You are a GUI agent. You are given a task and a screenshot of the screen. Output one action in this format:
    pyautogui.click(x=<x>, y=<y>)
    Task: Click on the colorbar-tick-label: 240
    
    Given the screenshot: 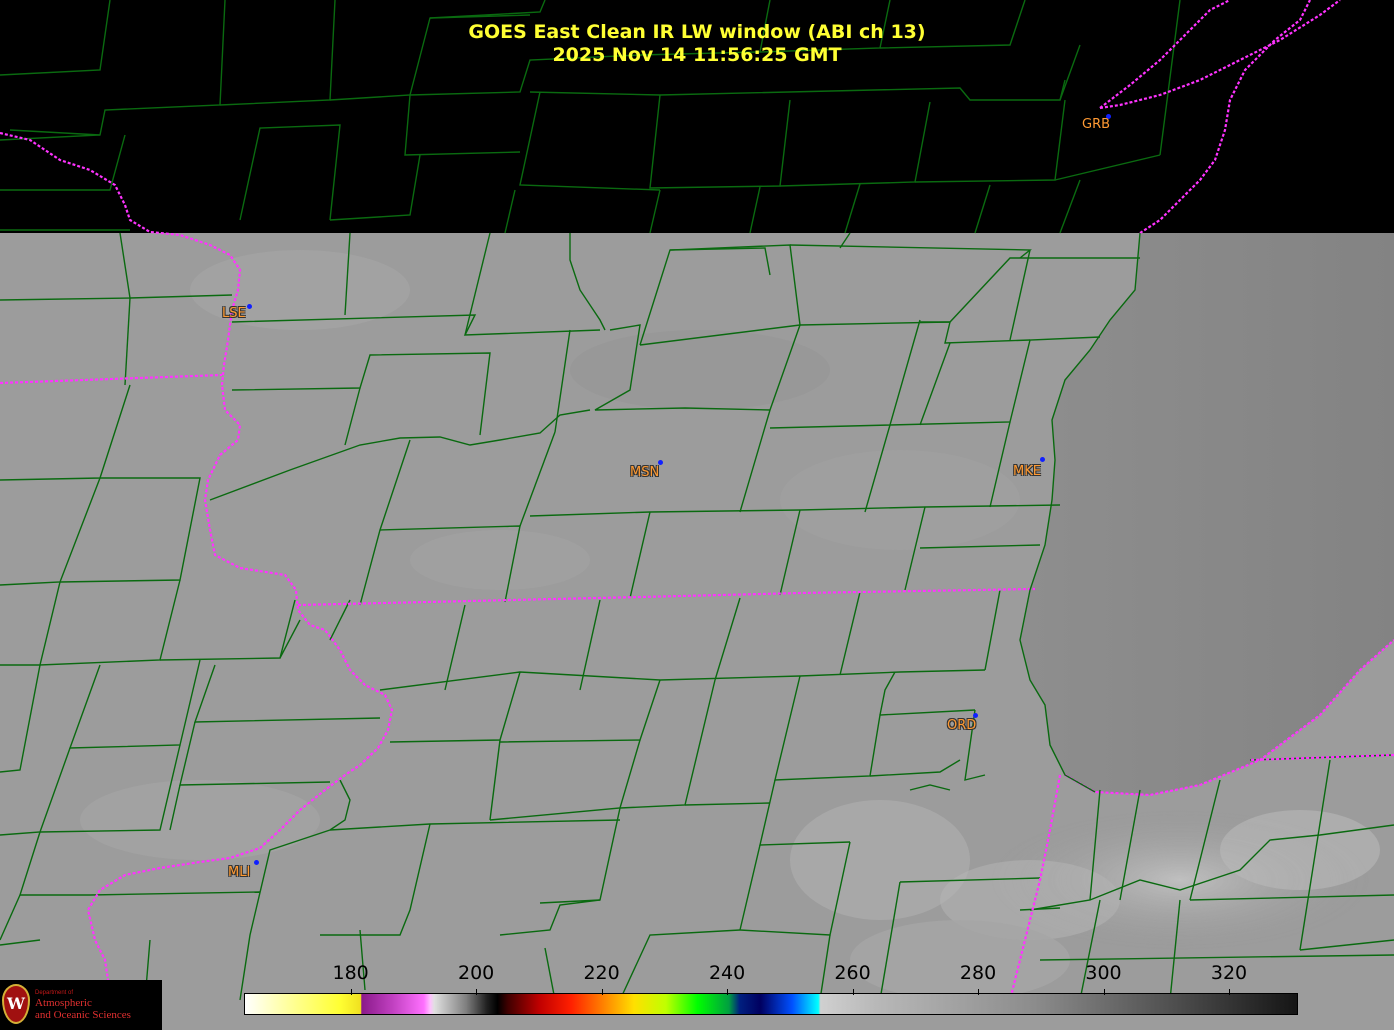 What is the action you would take?
    pyautogui.click(x=727, y=973)
    